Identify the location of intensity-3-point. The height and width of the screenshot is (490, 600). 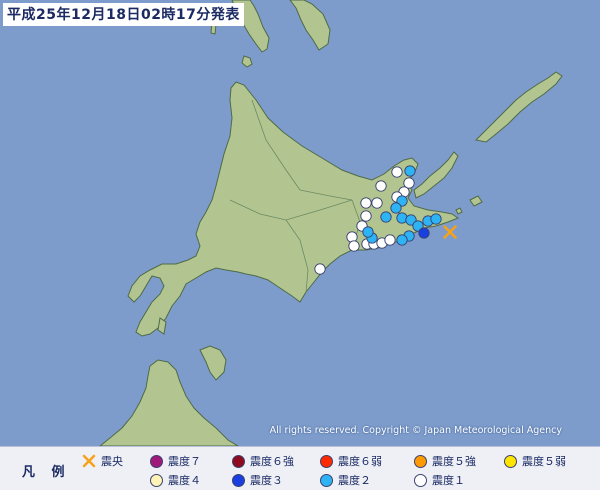
(424, 233).